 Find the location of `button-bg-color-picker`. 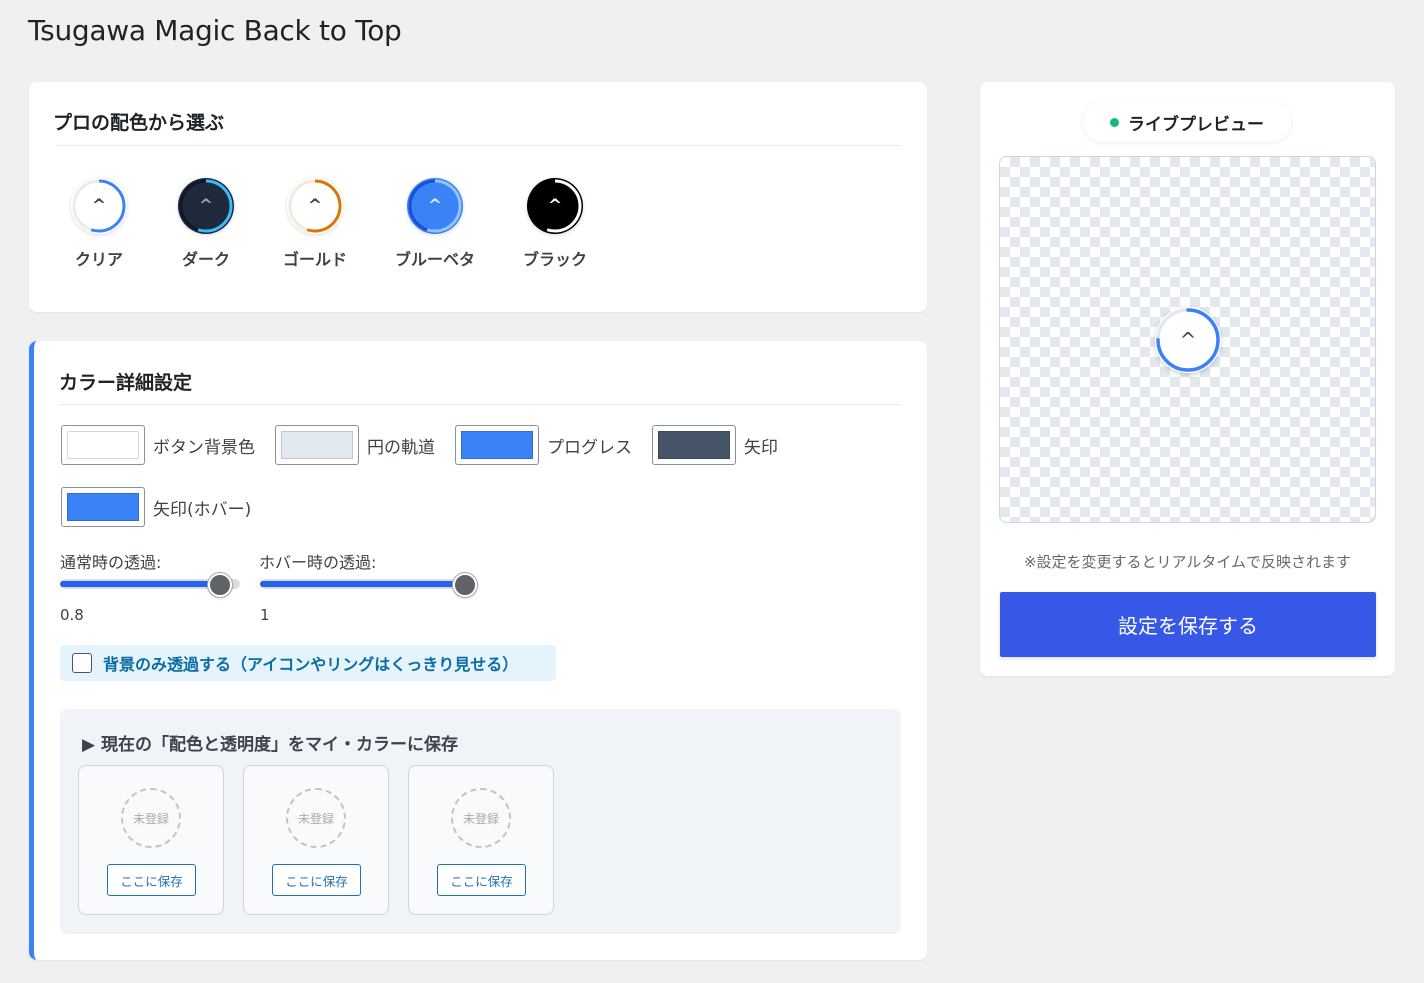

button-bg-color-picker is located at coordinates (103, 445).